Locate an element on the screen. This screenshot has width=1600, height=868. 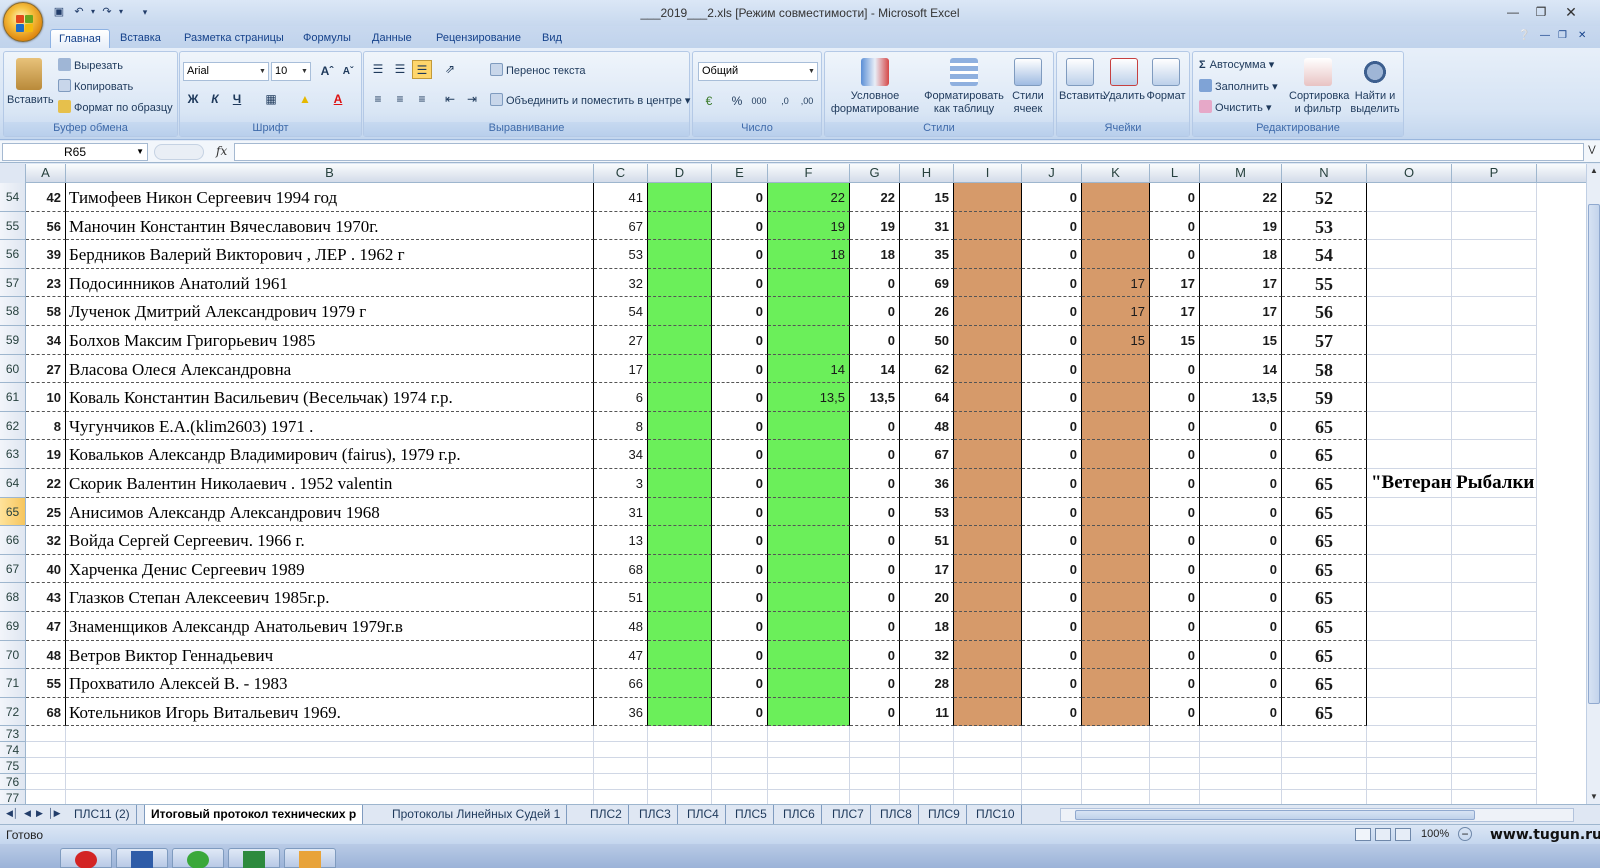
tab-review: Рецензирование is located at coordinates (478, 38).